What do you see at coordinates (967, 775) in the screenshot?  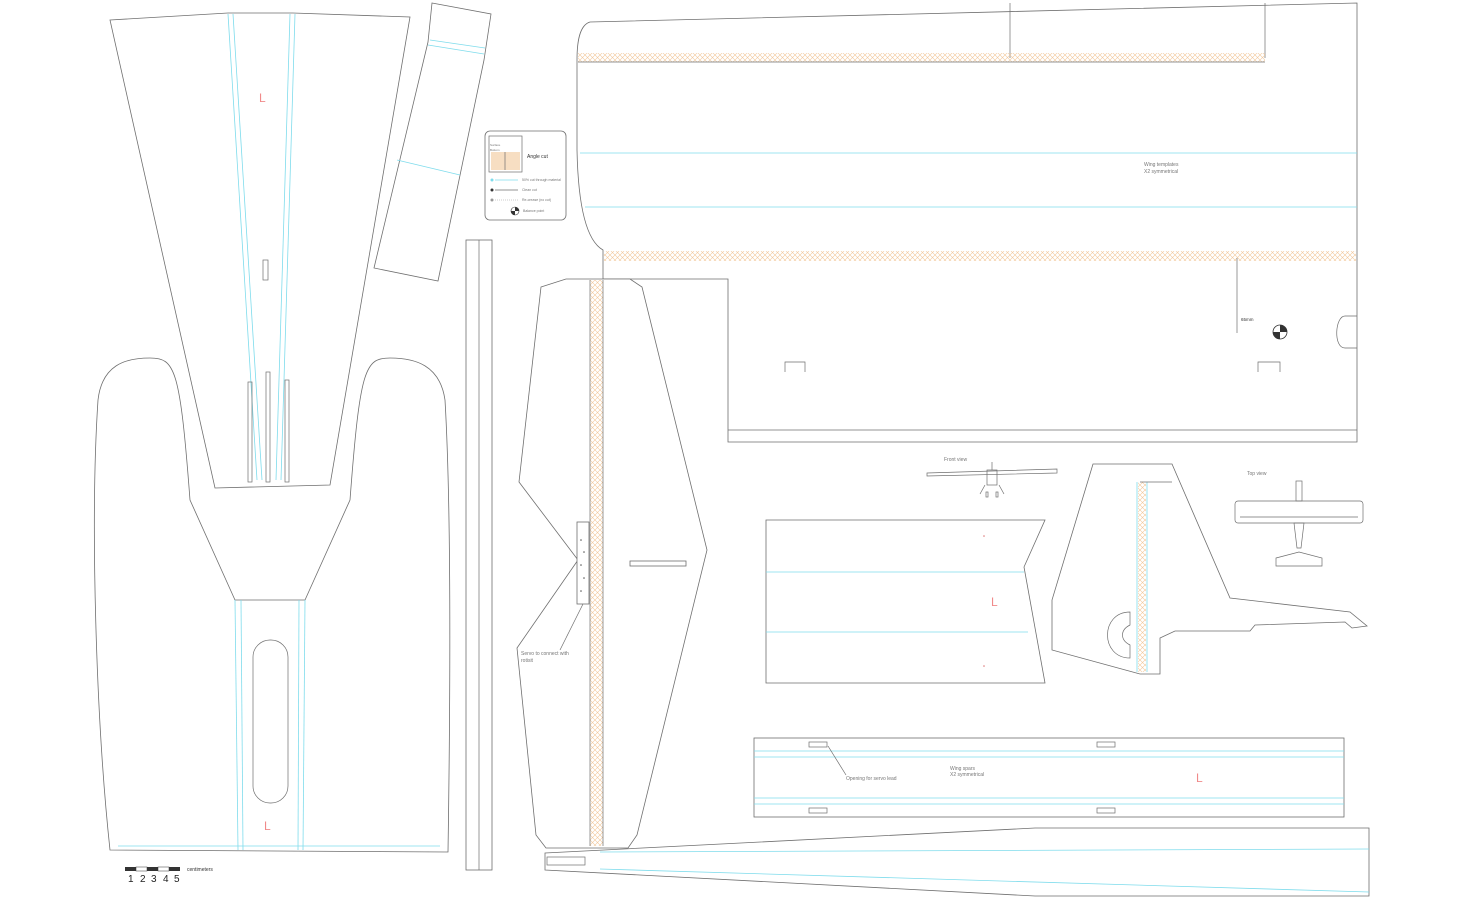 I see `wing-spars-sublabel: X2 symmetrical` at bounding box center [967, 775].